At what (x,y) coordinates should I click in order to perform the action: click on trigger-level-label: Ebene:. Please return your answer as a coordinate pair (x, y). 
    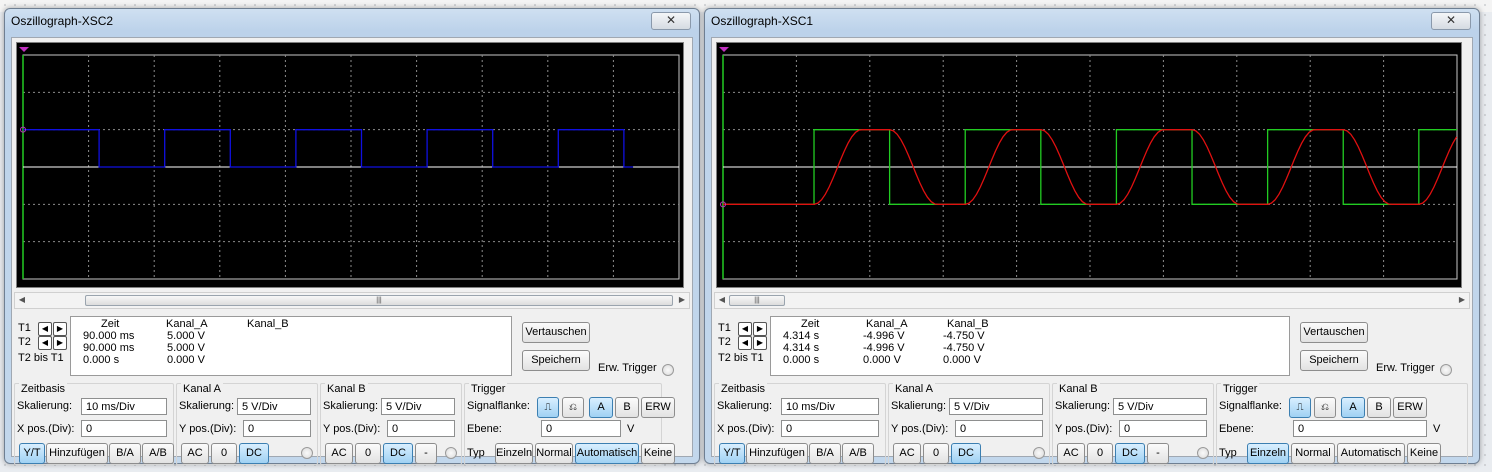
    Looking at the image, I should click on (1236, 429).